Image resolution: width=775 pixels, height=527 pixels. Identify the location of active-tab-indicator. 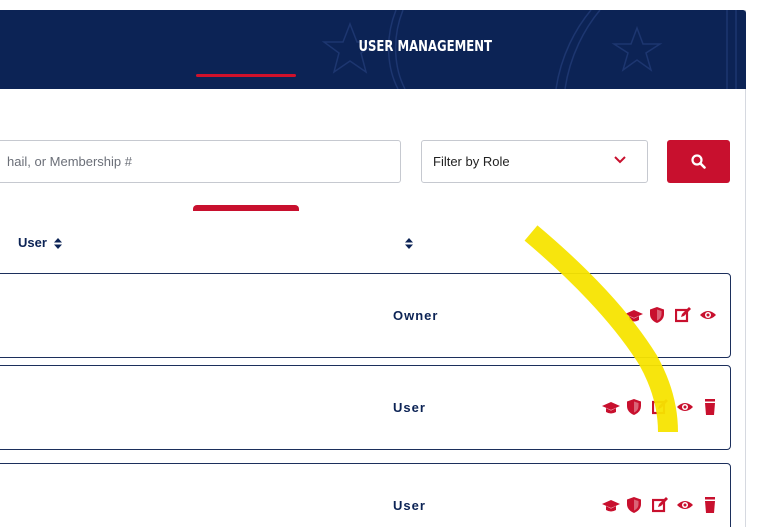
(246, 208).